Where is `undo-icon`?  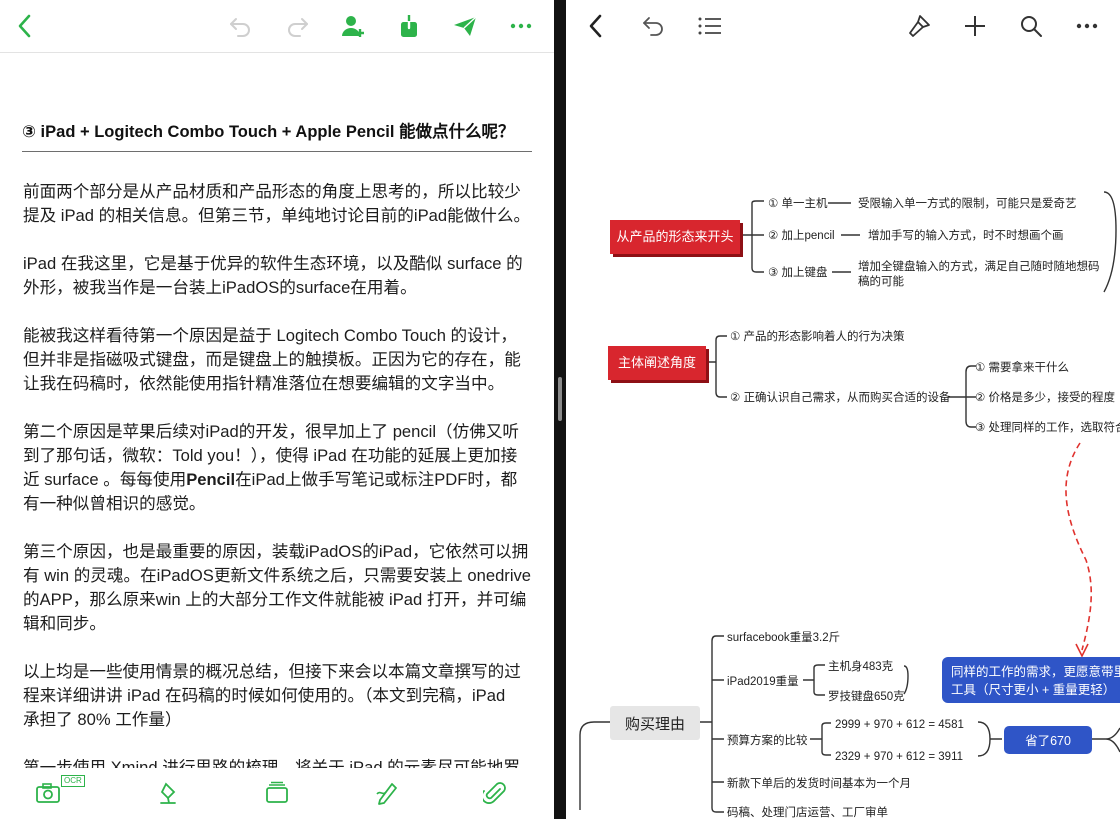 undo-icon is located at coordinates (241, 26).